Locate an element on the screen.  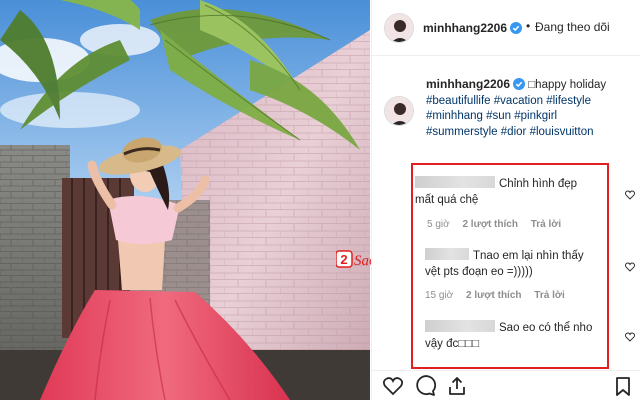
hashtag: #lifestyle is located at coordinates (568, 101).